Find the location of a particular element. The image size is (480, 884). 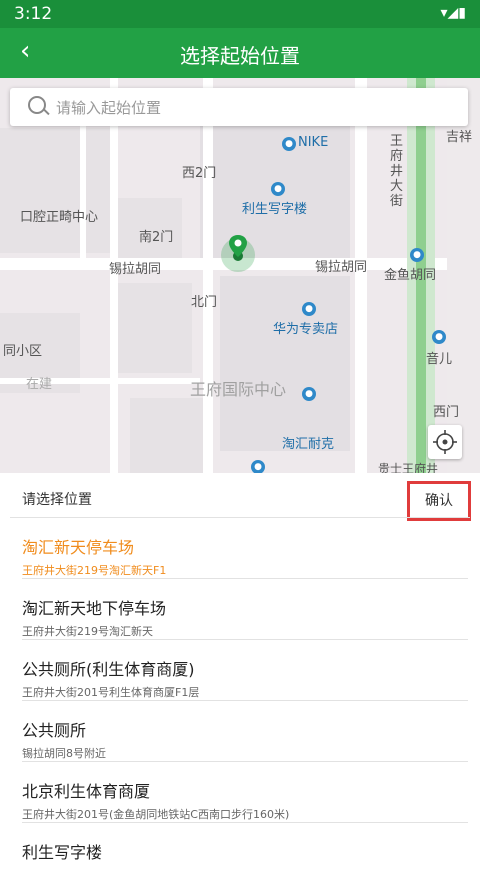

result-address: 王府井大街219号淘汇新天 is located at coordinates (87, 631).